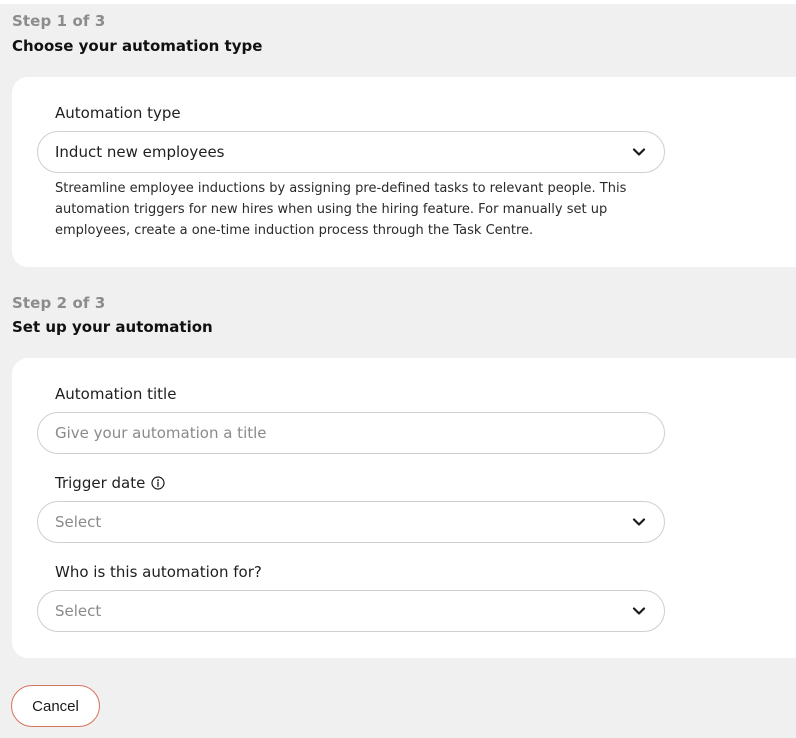  What do you see at coordinates (137, 46) in the screenshot?
I see `step-1-title: Choose your automation type` at bounding box center [137, 46].